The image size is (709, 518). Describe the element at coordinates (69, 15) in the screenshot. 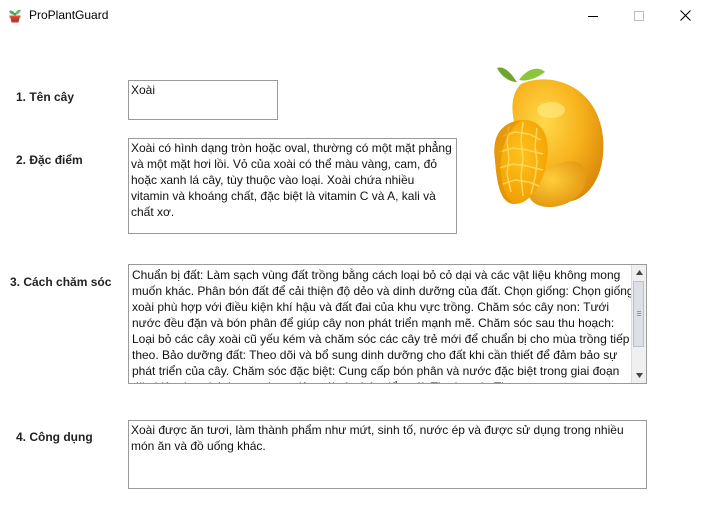

I see `window-title: ProPlantGuard` at that location.